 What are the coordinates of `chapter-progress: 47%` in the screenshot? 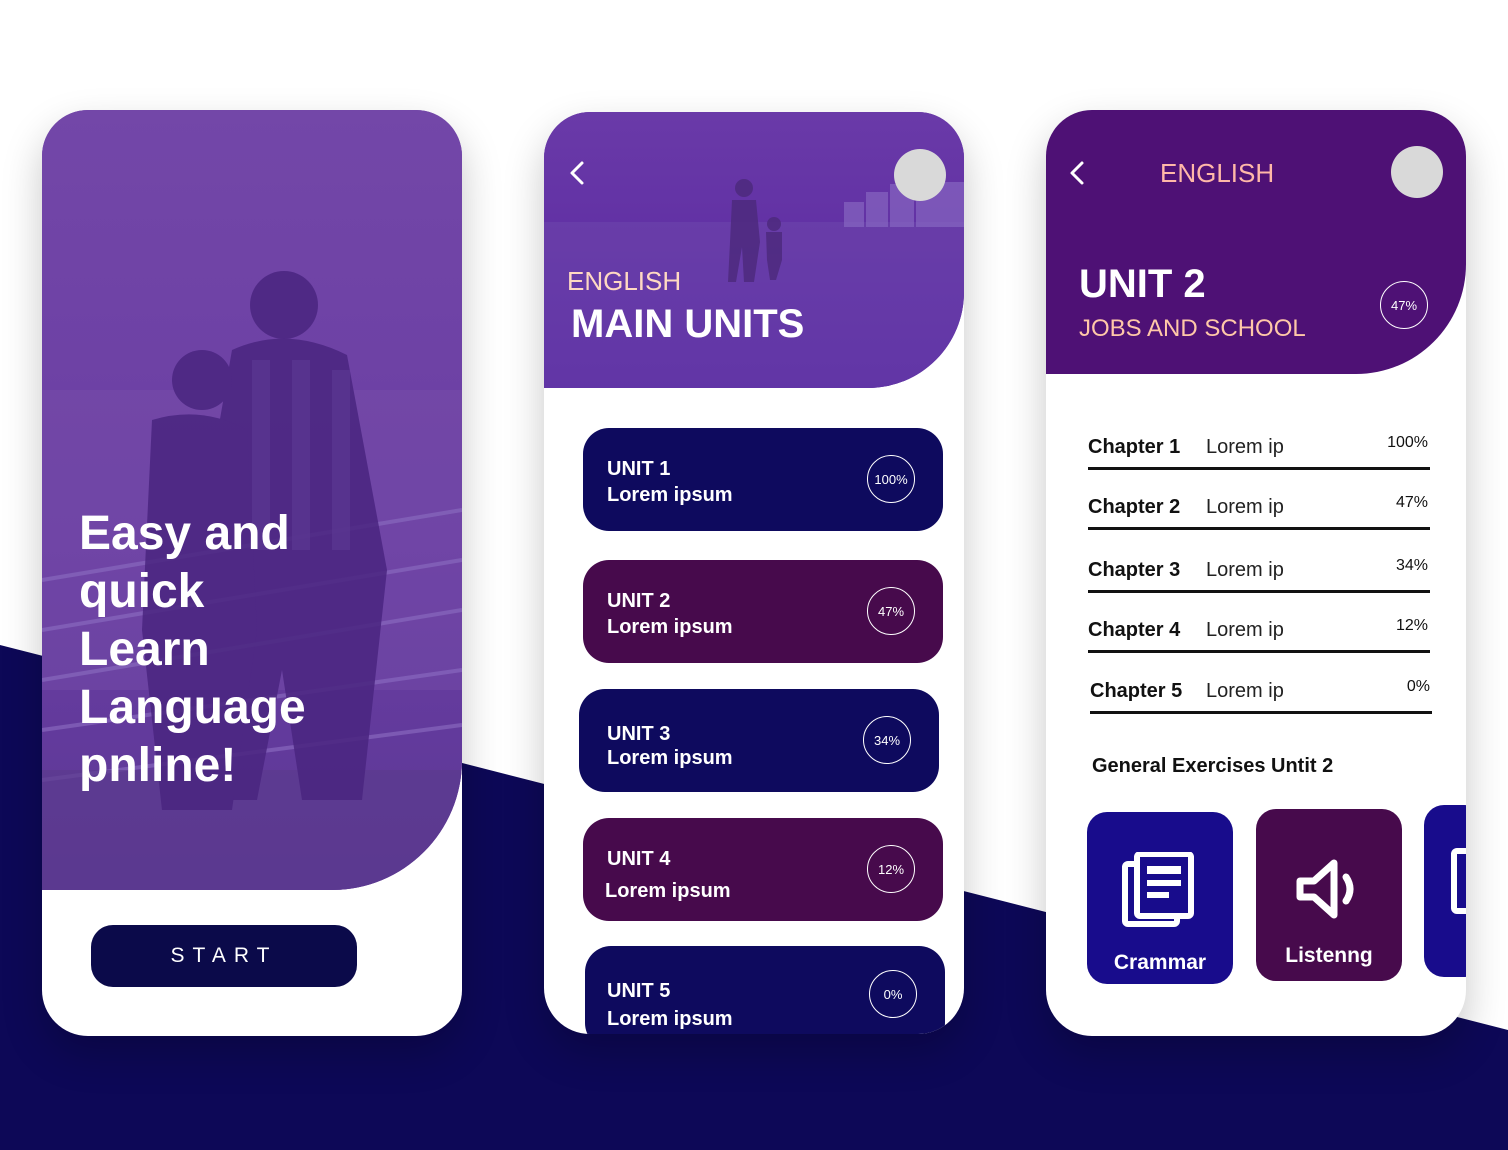 It's located at (1411, 502).